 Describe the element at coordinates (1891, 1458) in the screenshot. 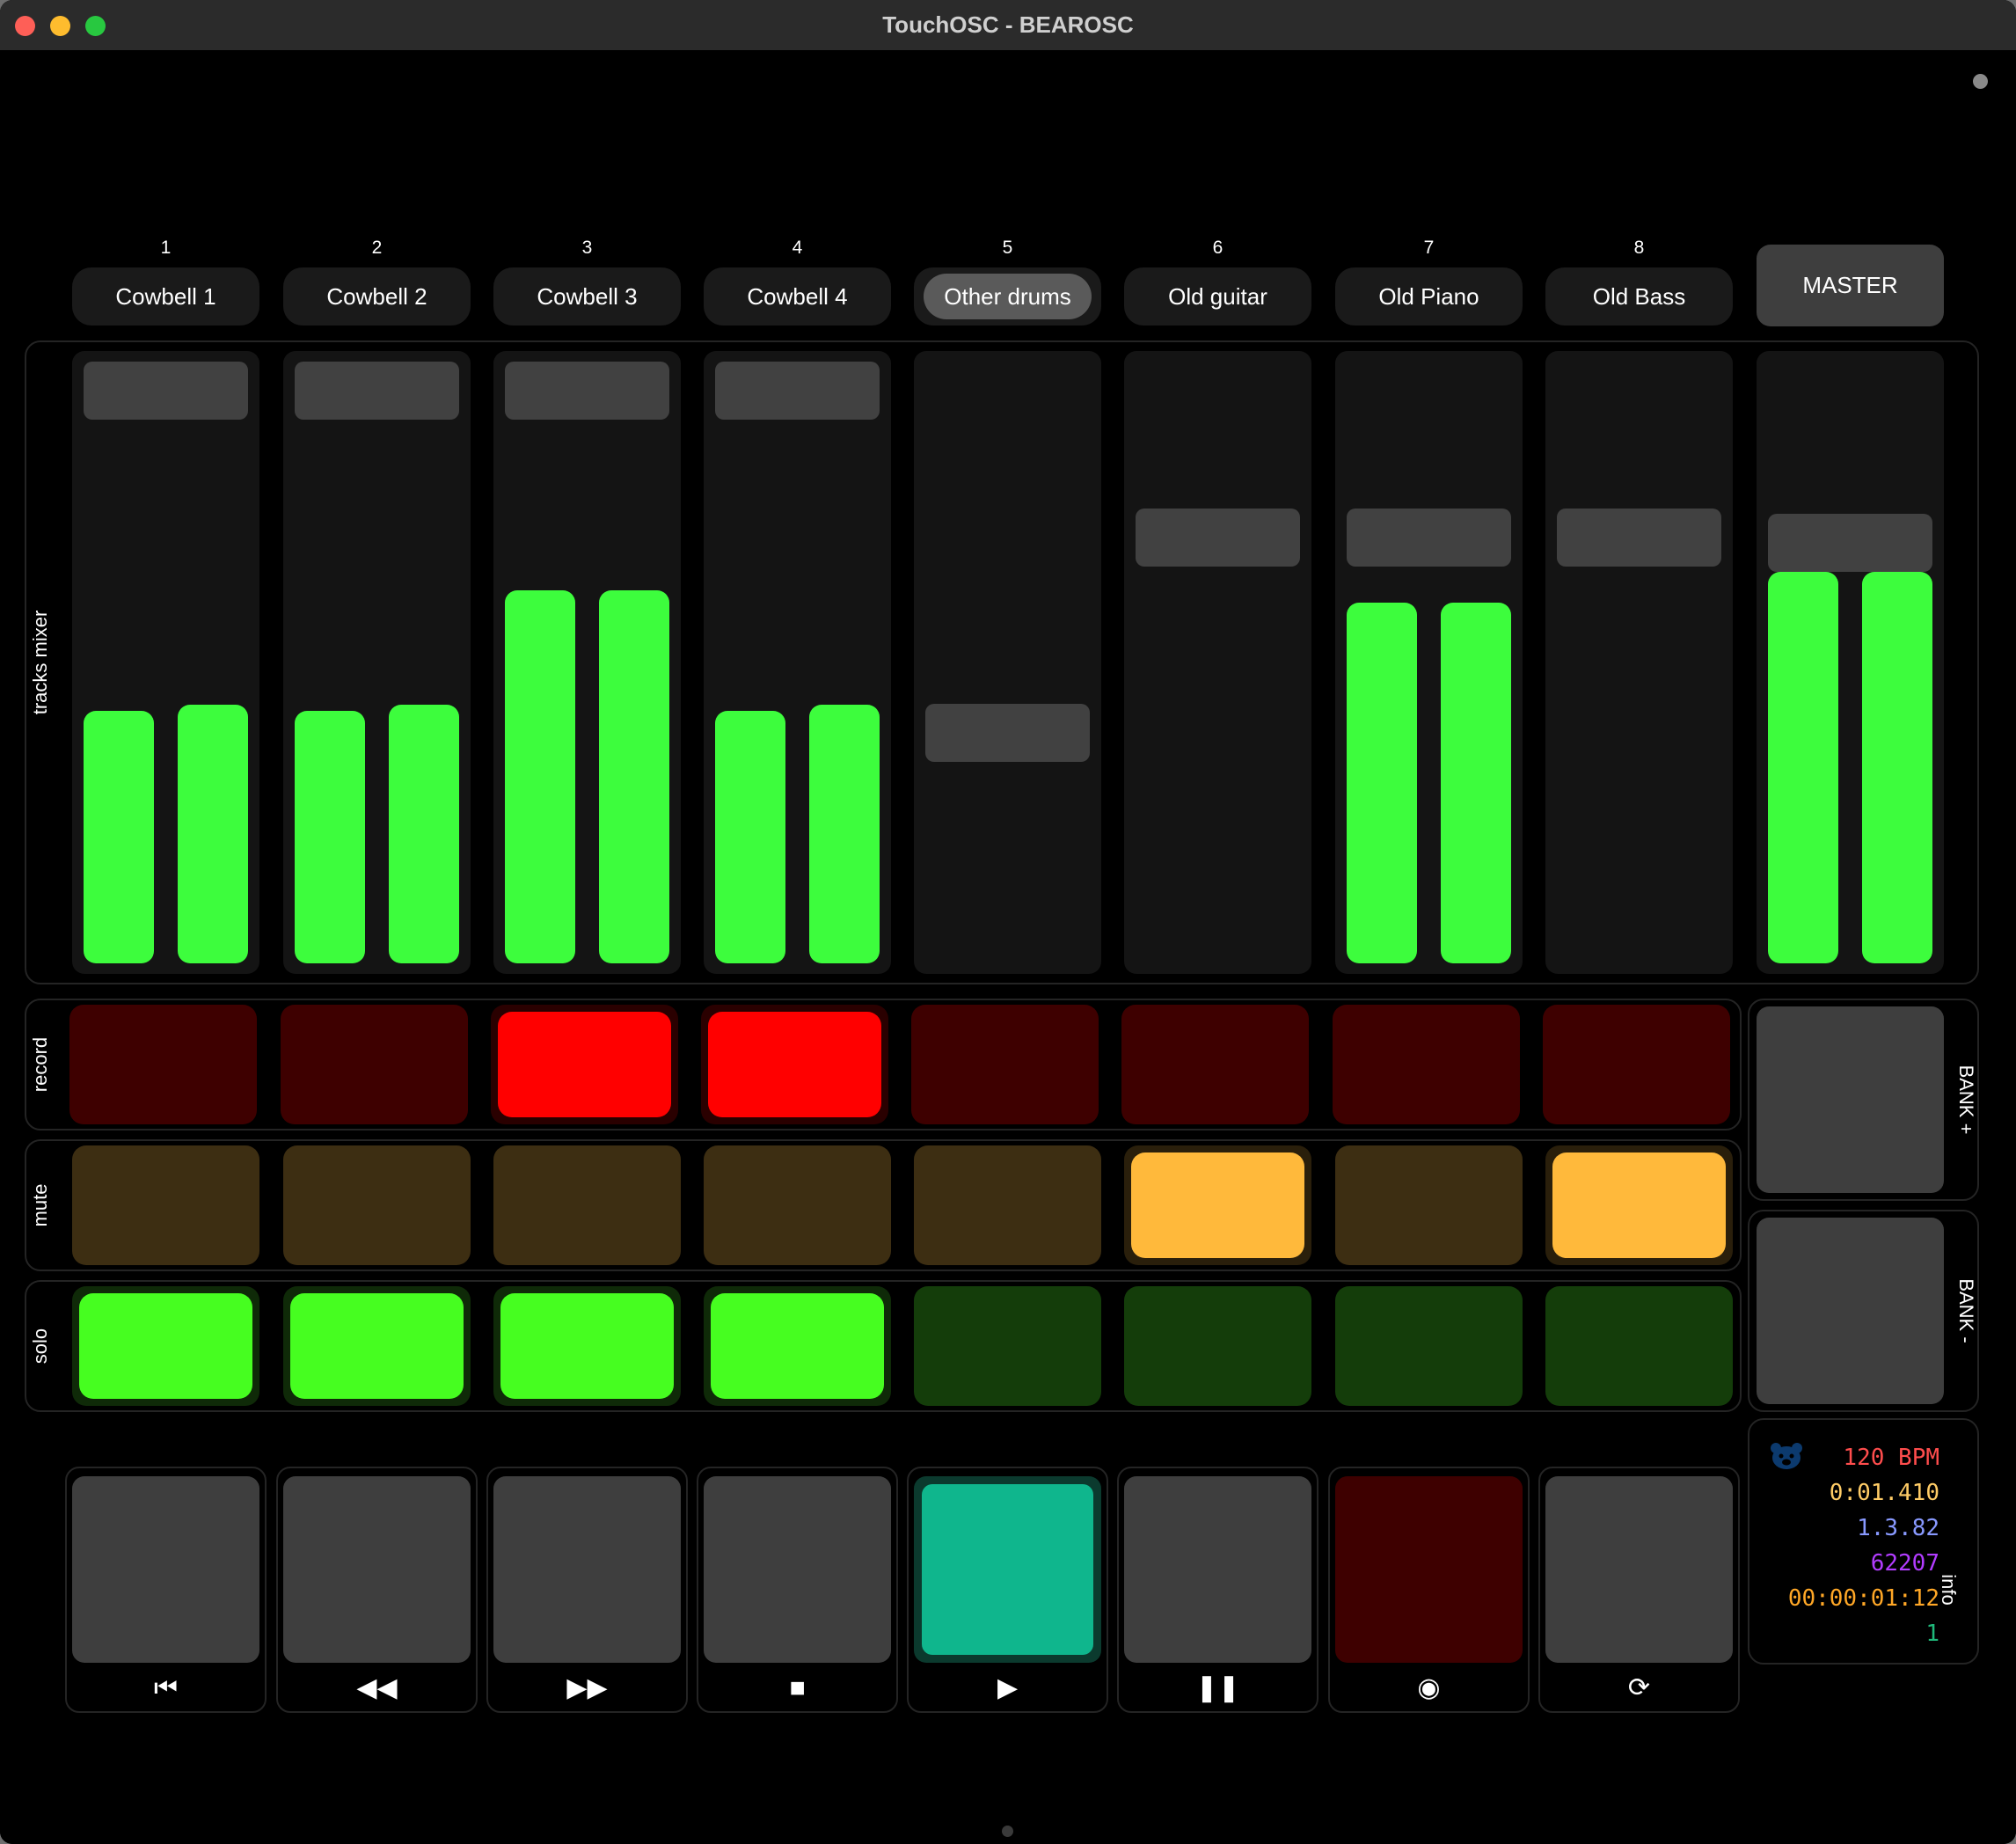

I see `info-bpm: 120 BPM` at that location.